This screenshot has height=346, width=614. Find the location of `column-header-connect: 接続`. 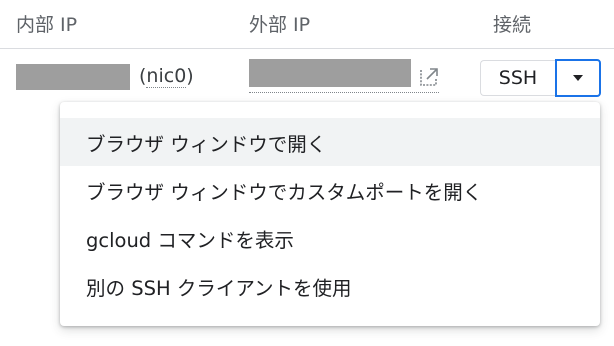

column-header-connect: 接続 is located at coordinates (512, 25).